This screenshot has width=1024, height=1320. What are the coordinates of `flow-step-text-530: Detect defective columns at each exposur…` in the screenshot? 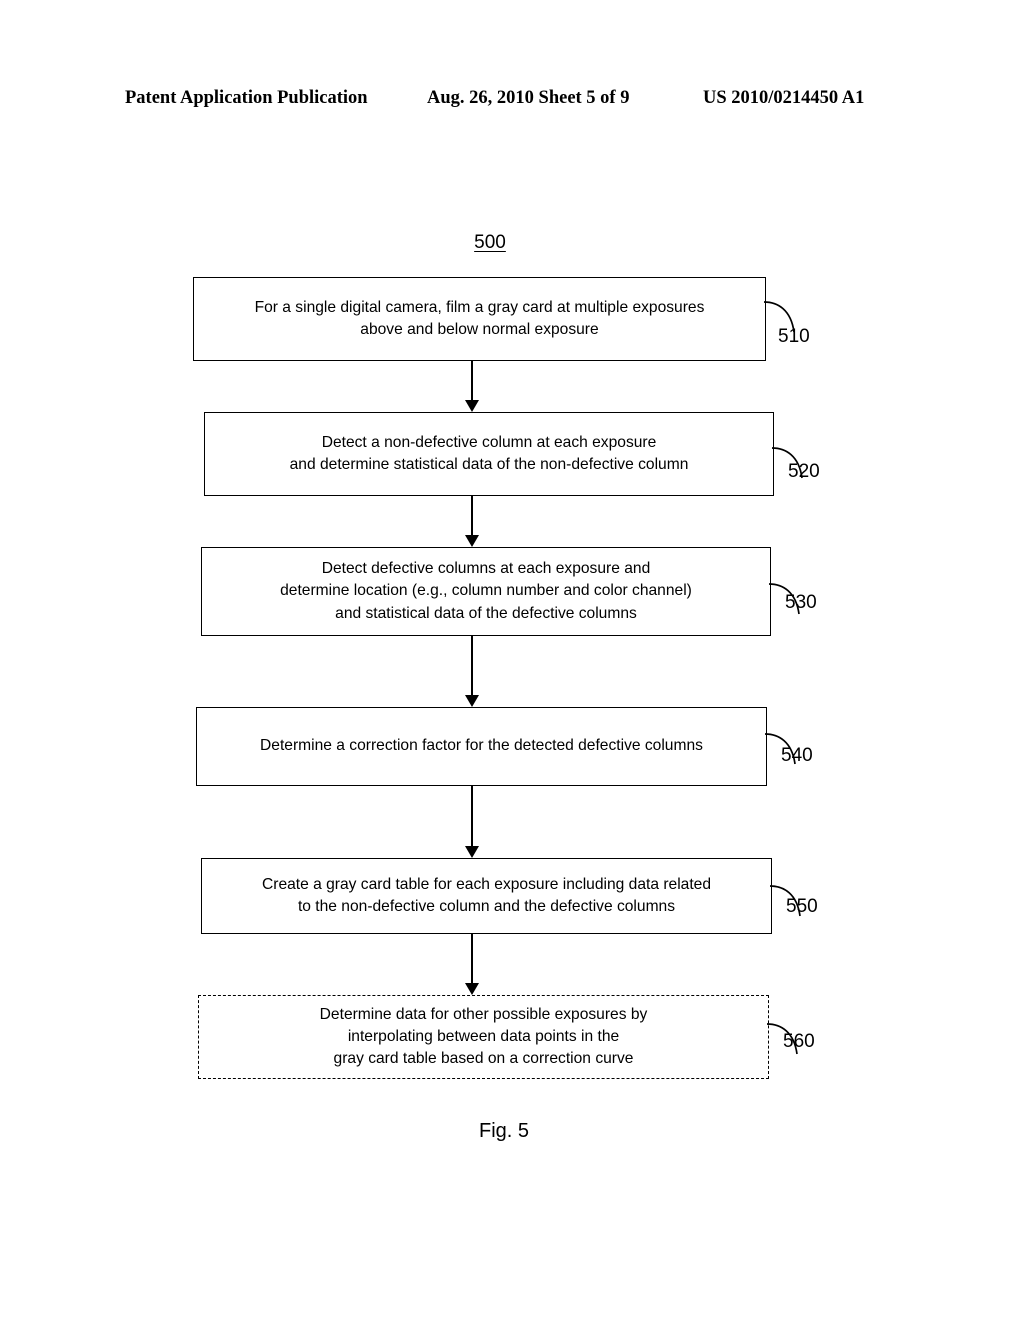 It's located at (486, 591).